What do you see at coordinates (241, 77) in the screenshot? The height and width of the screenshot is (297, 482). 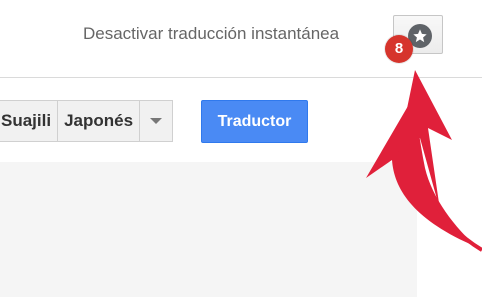 I see `header-divider` at bounding box center [241, 77].